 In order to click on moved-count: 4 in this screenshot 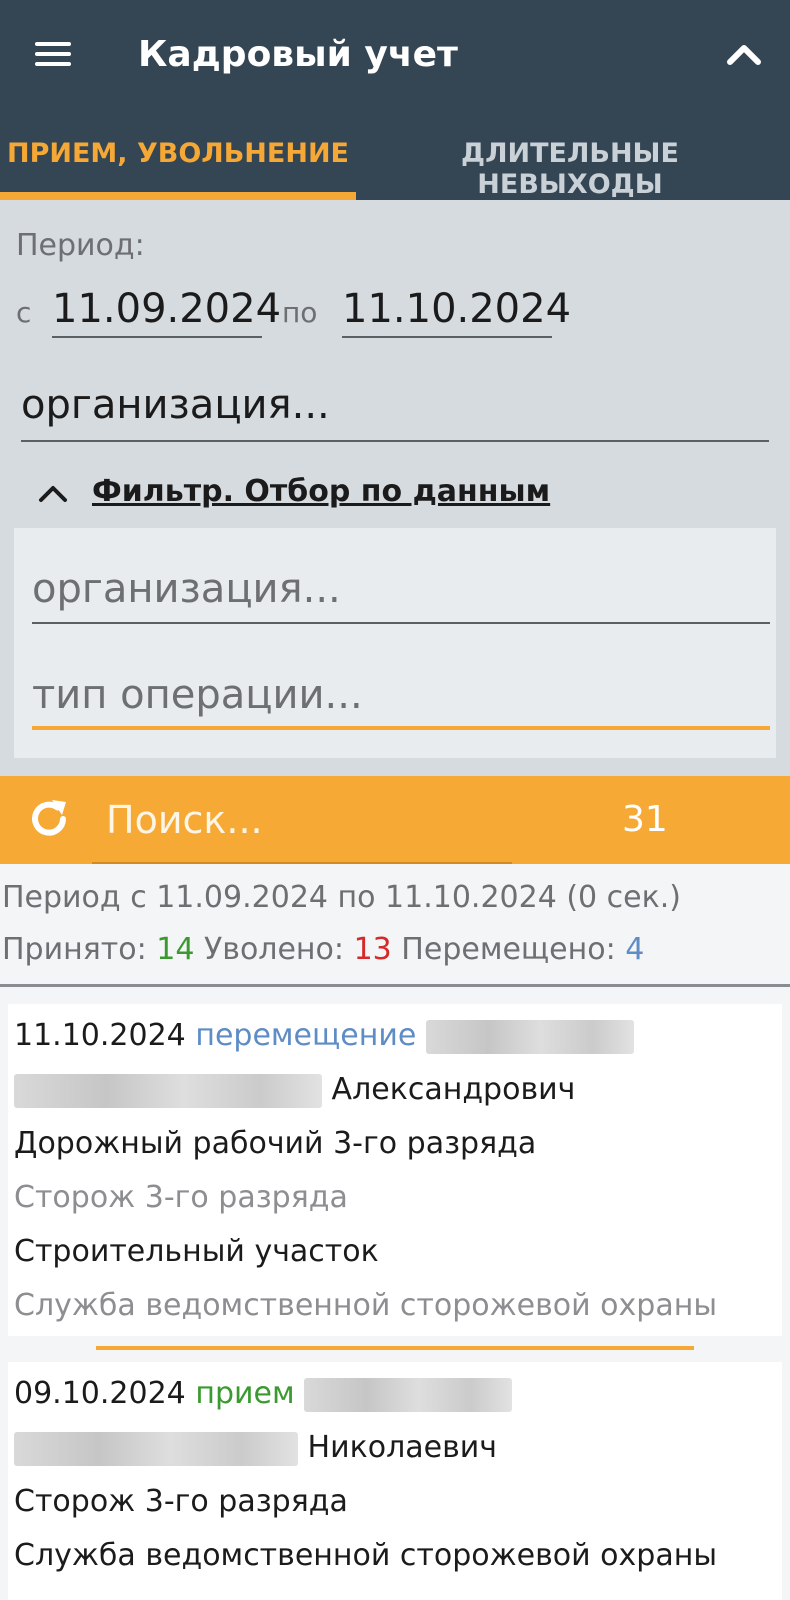, I will do `click(635, 949)`.